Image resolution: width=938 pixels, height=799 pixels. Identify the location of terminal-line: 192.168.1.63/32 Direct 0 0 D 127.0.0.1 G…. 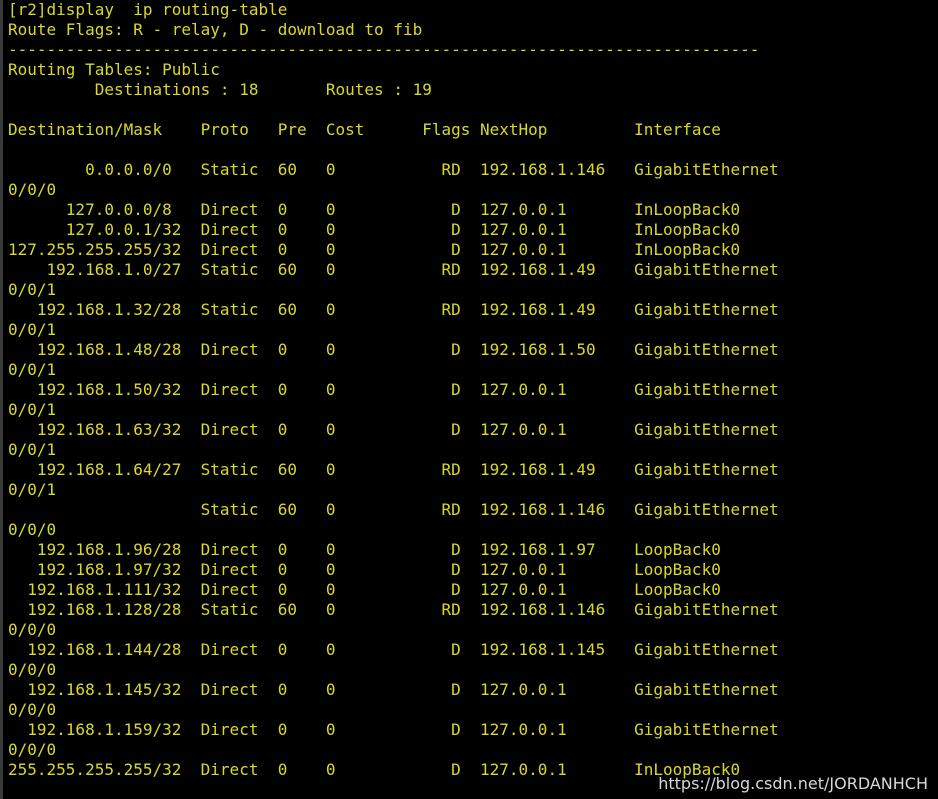
(393, 429).